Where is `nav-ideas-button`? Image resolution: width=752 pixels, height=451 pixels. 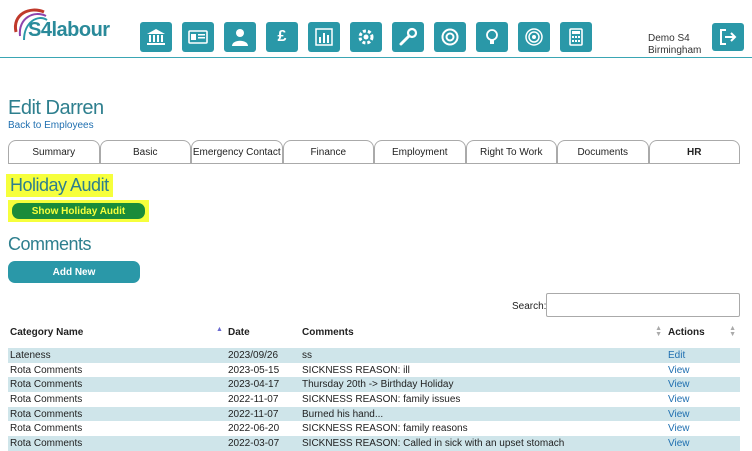 nav-ideas-button is located at coordinates (492, 37).